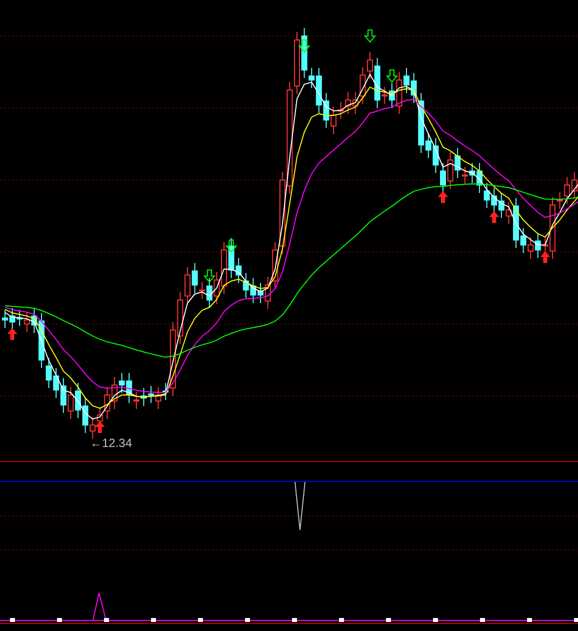  What do you see at coordinates (111, 443) in the screenshot?
I see `low-price-label: ←12.34` at bounding box center [111, 443].